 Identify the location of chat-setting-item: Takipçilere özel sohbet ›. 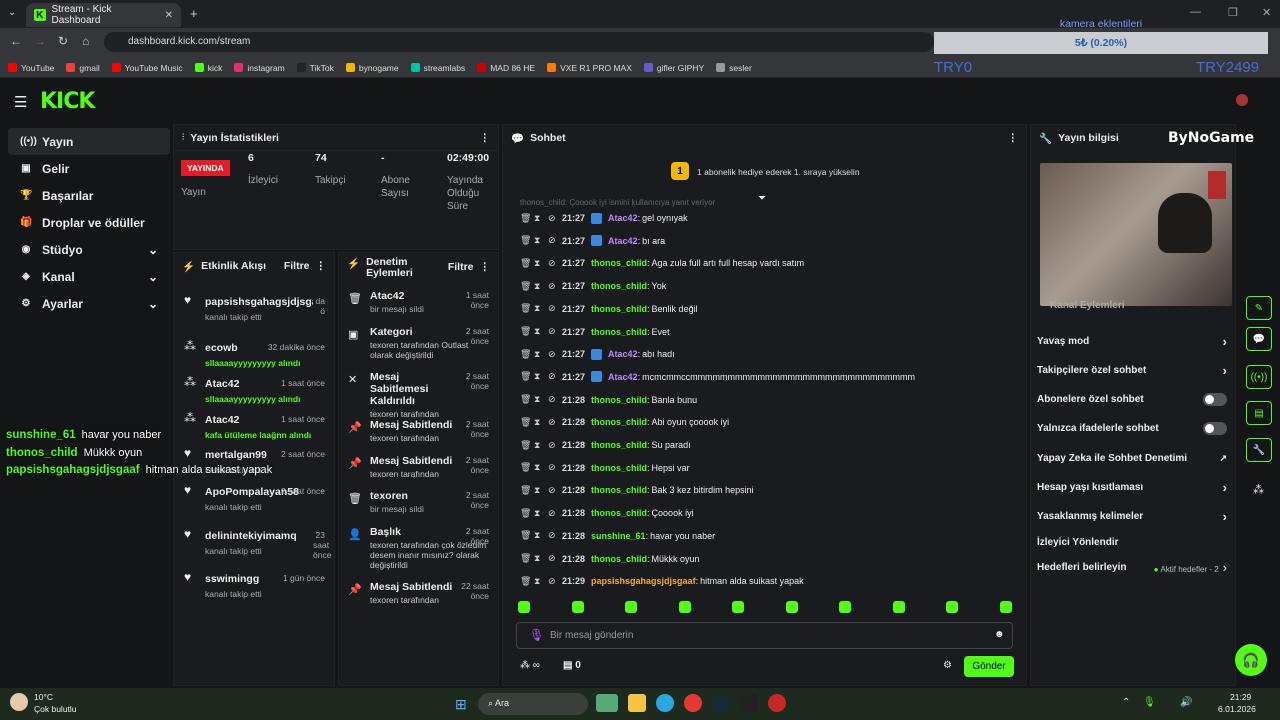
(1132, 370).